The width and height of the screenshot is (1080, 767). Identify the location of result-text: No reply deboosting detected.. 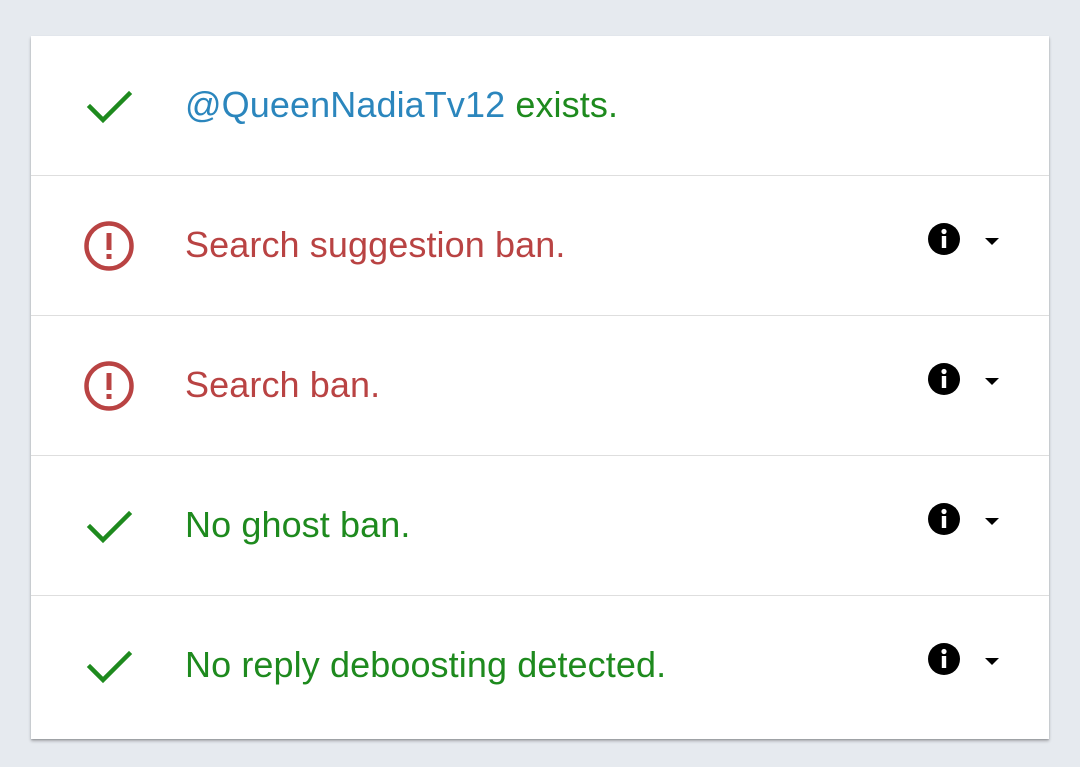
(426, 664).